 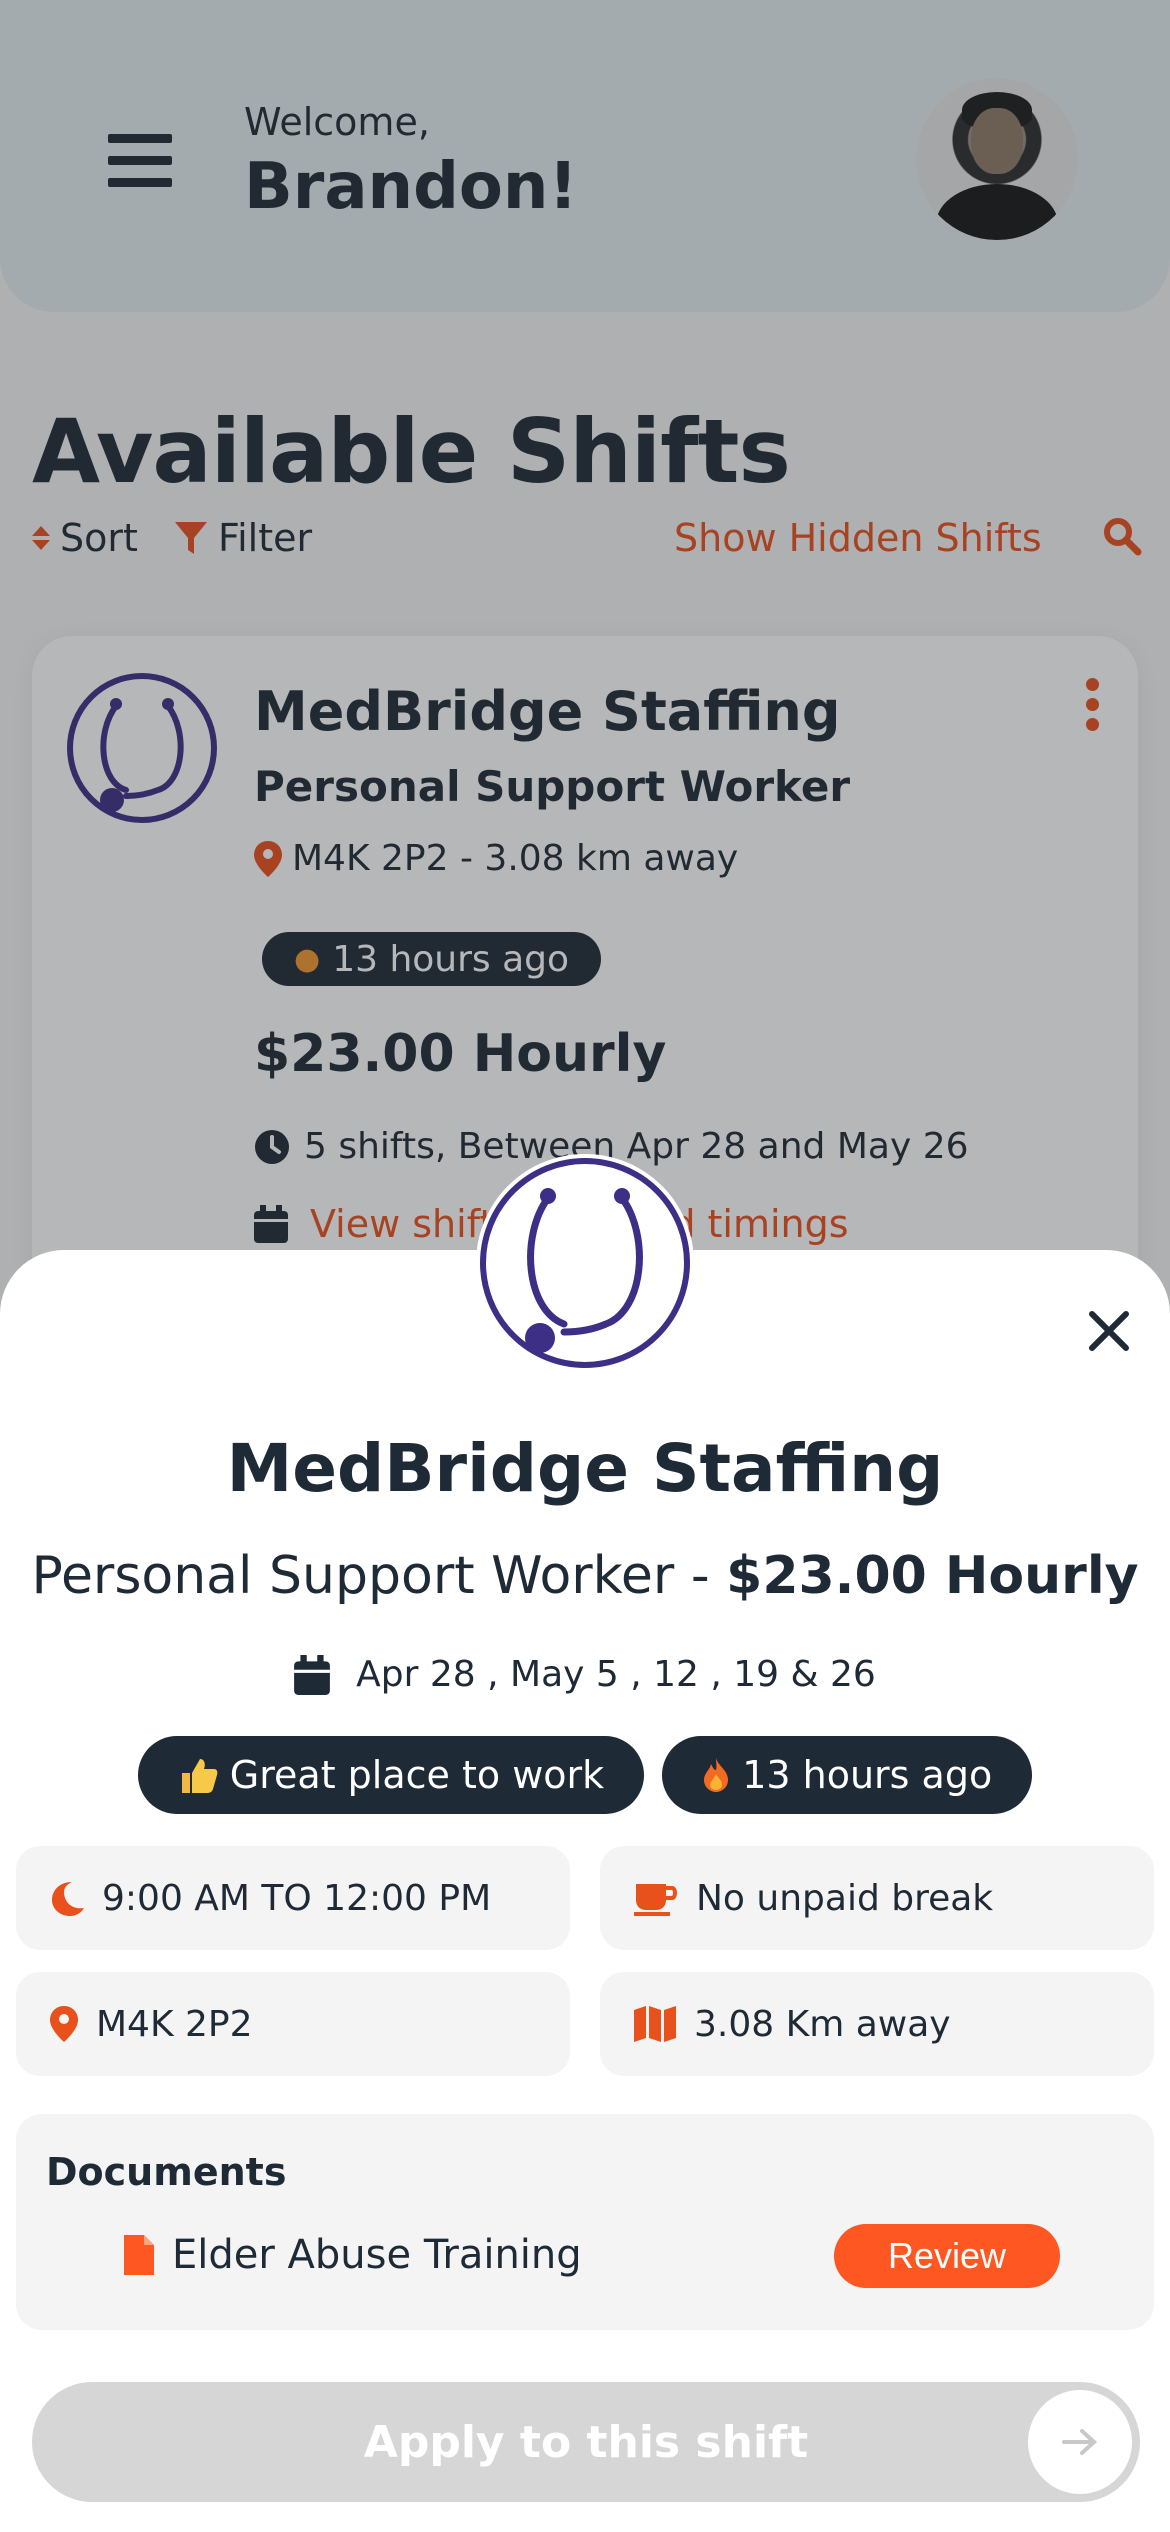 What do you see at coordinates (417, 1775) in the screenshot?
I see `great-place-text: Great place to work` at bounding box center [417, 1775].